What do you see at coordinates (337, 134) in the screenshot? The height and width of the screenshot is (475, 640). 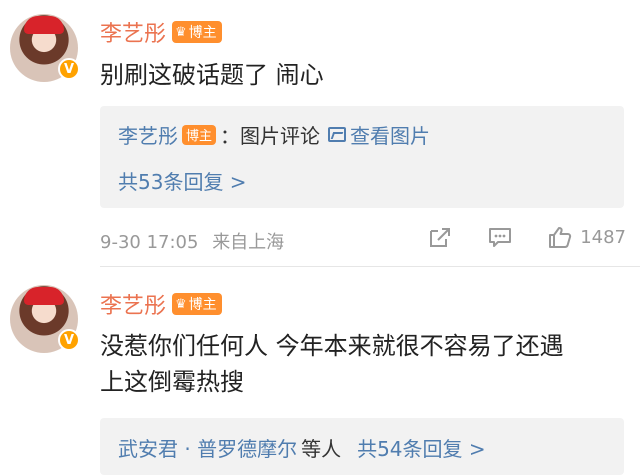 I see `image-icon` at bounding box center [337, 134].